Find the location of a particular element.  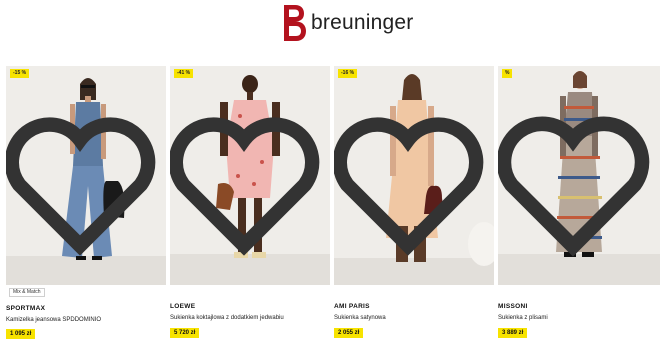

product-brand: LOEWE is located at coordinates (182, 306).